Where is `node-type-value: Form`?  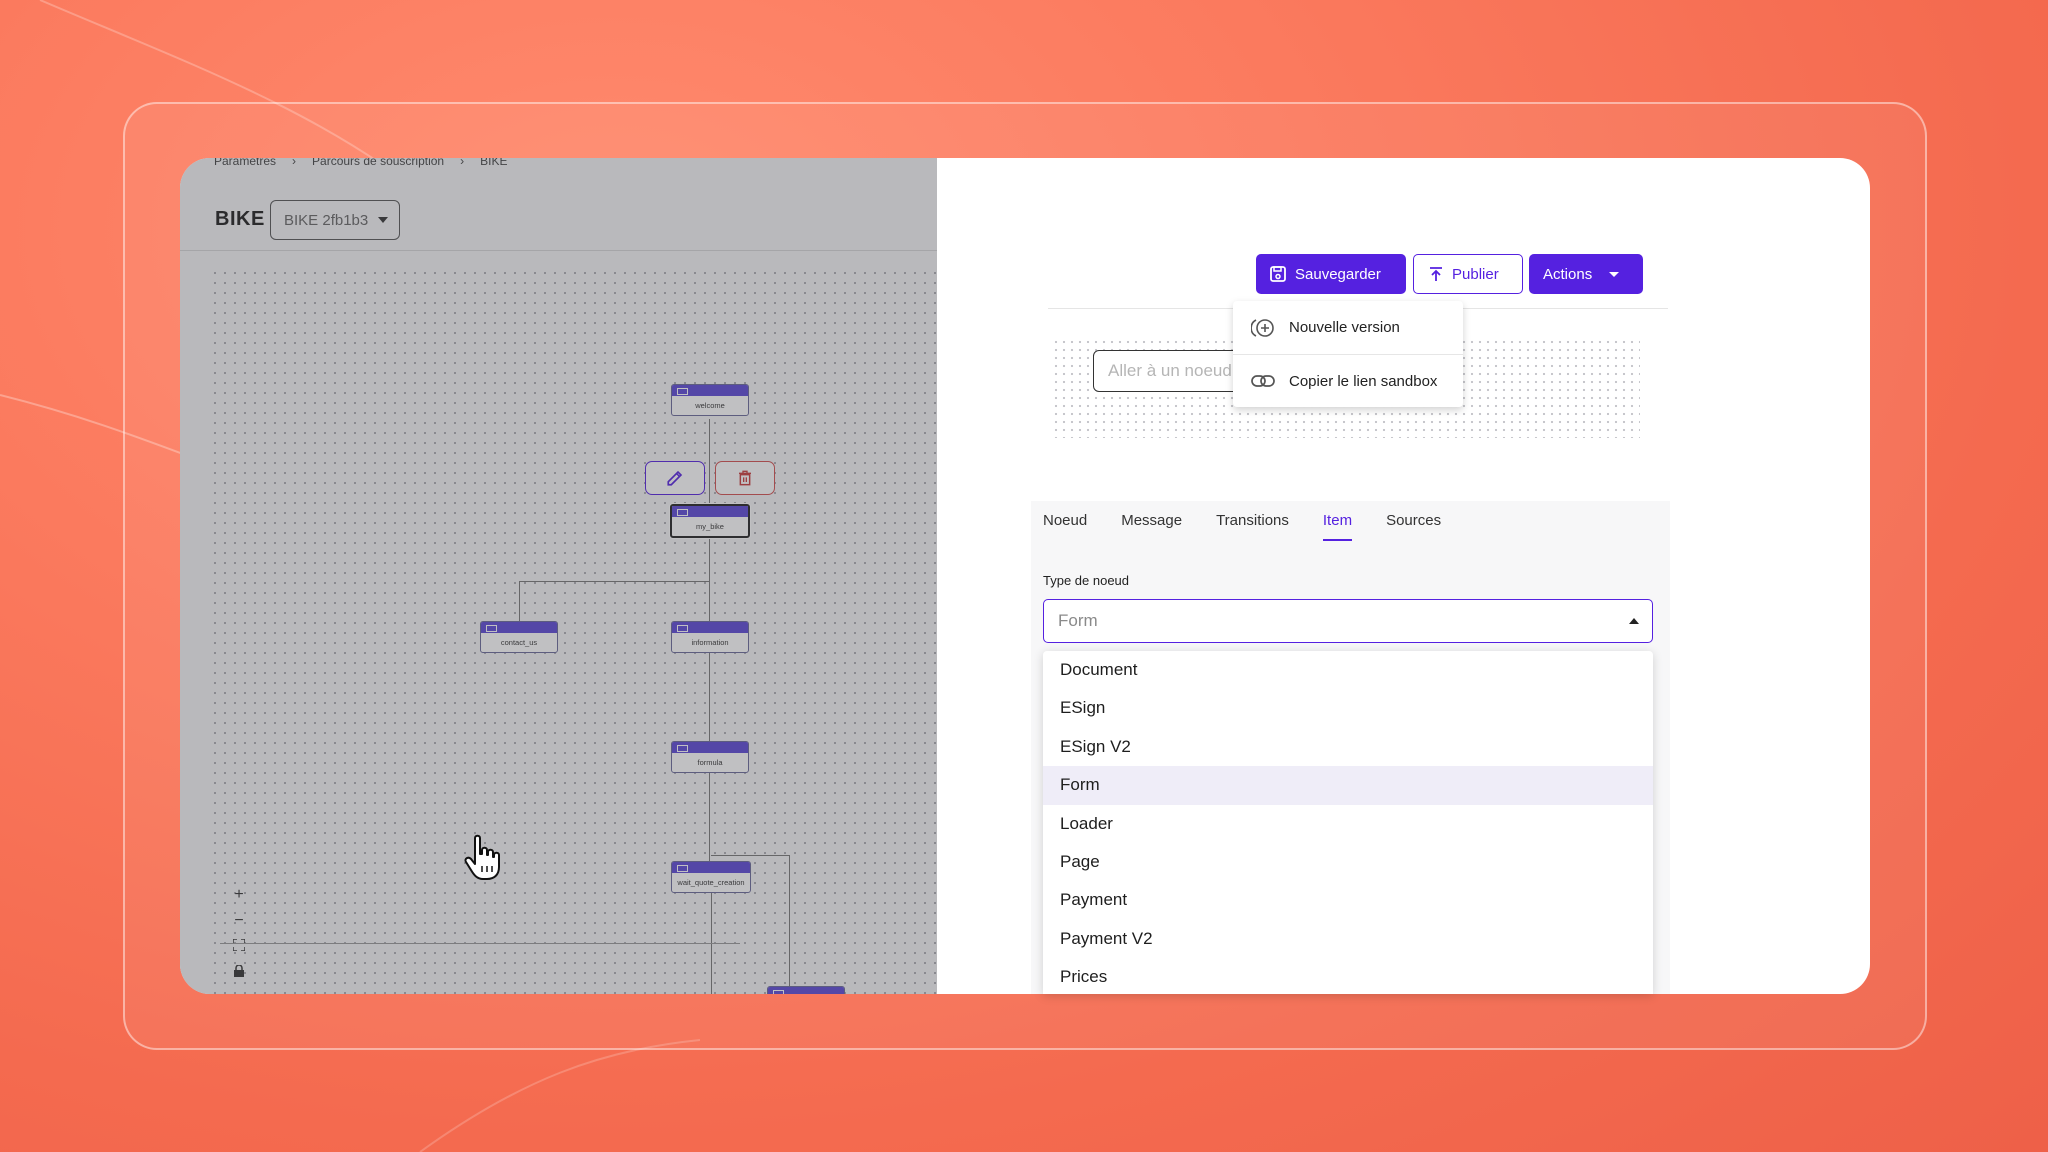 node-type-value: Form is located at coordinates (1078, 620).